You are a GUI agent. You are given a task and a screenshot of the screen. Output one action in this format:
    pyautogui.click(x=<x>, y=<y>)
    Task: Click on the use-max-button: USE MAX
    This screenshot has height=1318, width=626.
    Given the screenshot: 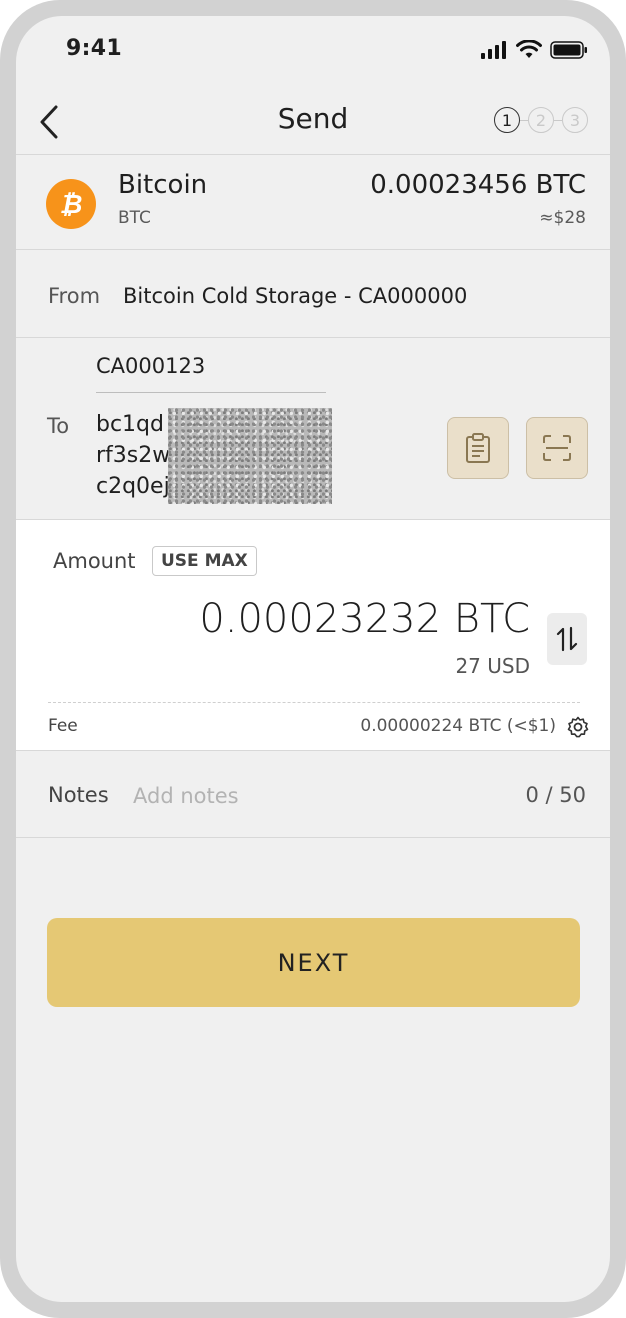 What is the action you would take?
    pyautogui.click(x=204, y=561)
    